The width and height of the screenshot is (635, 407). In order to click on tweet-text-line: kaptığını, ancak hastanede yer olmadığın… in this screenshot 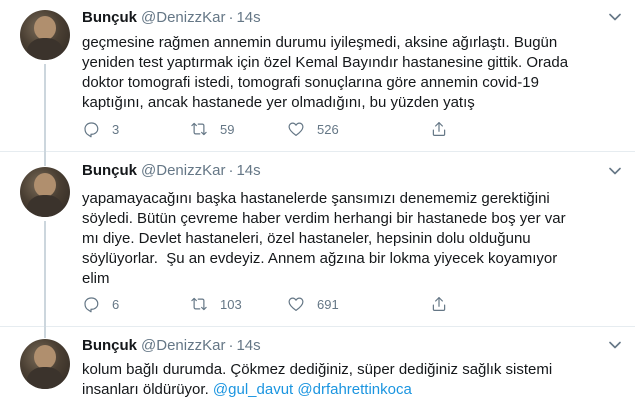, I will do `click(278, 102)`.